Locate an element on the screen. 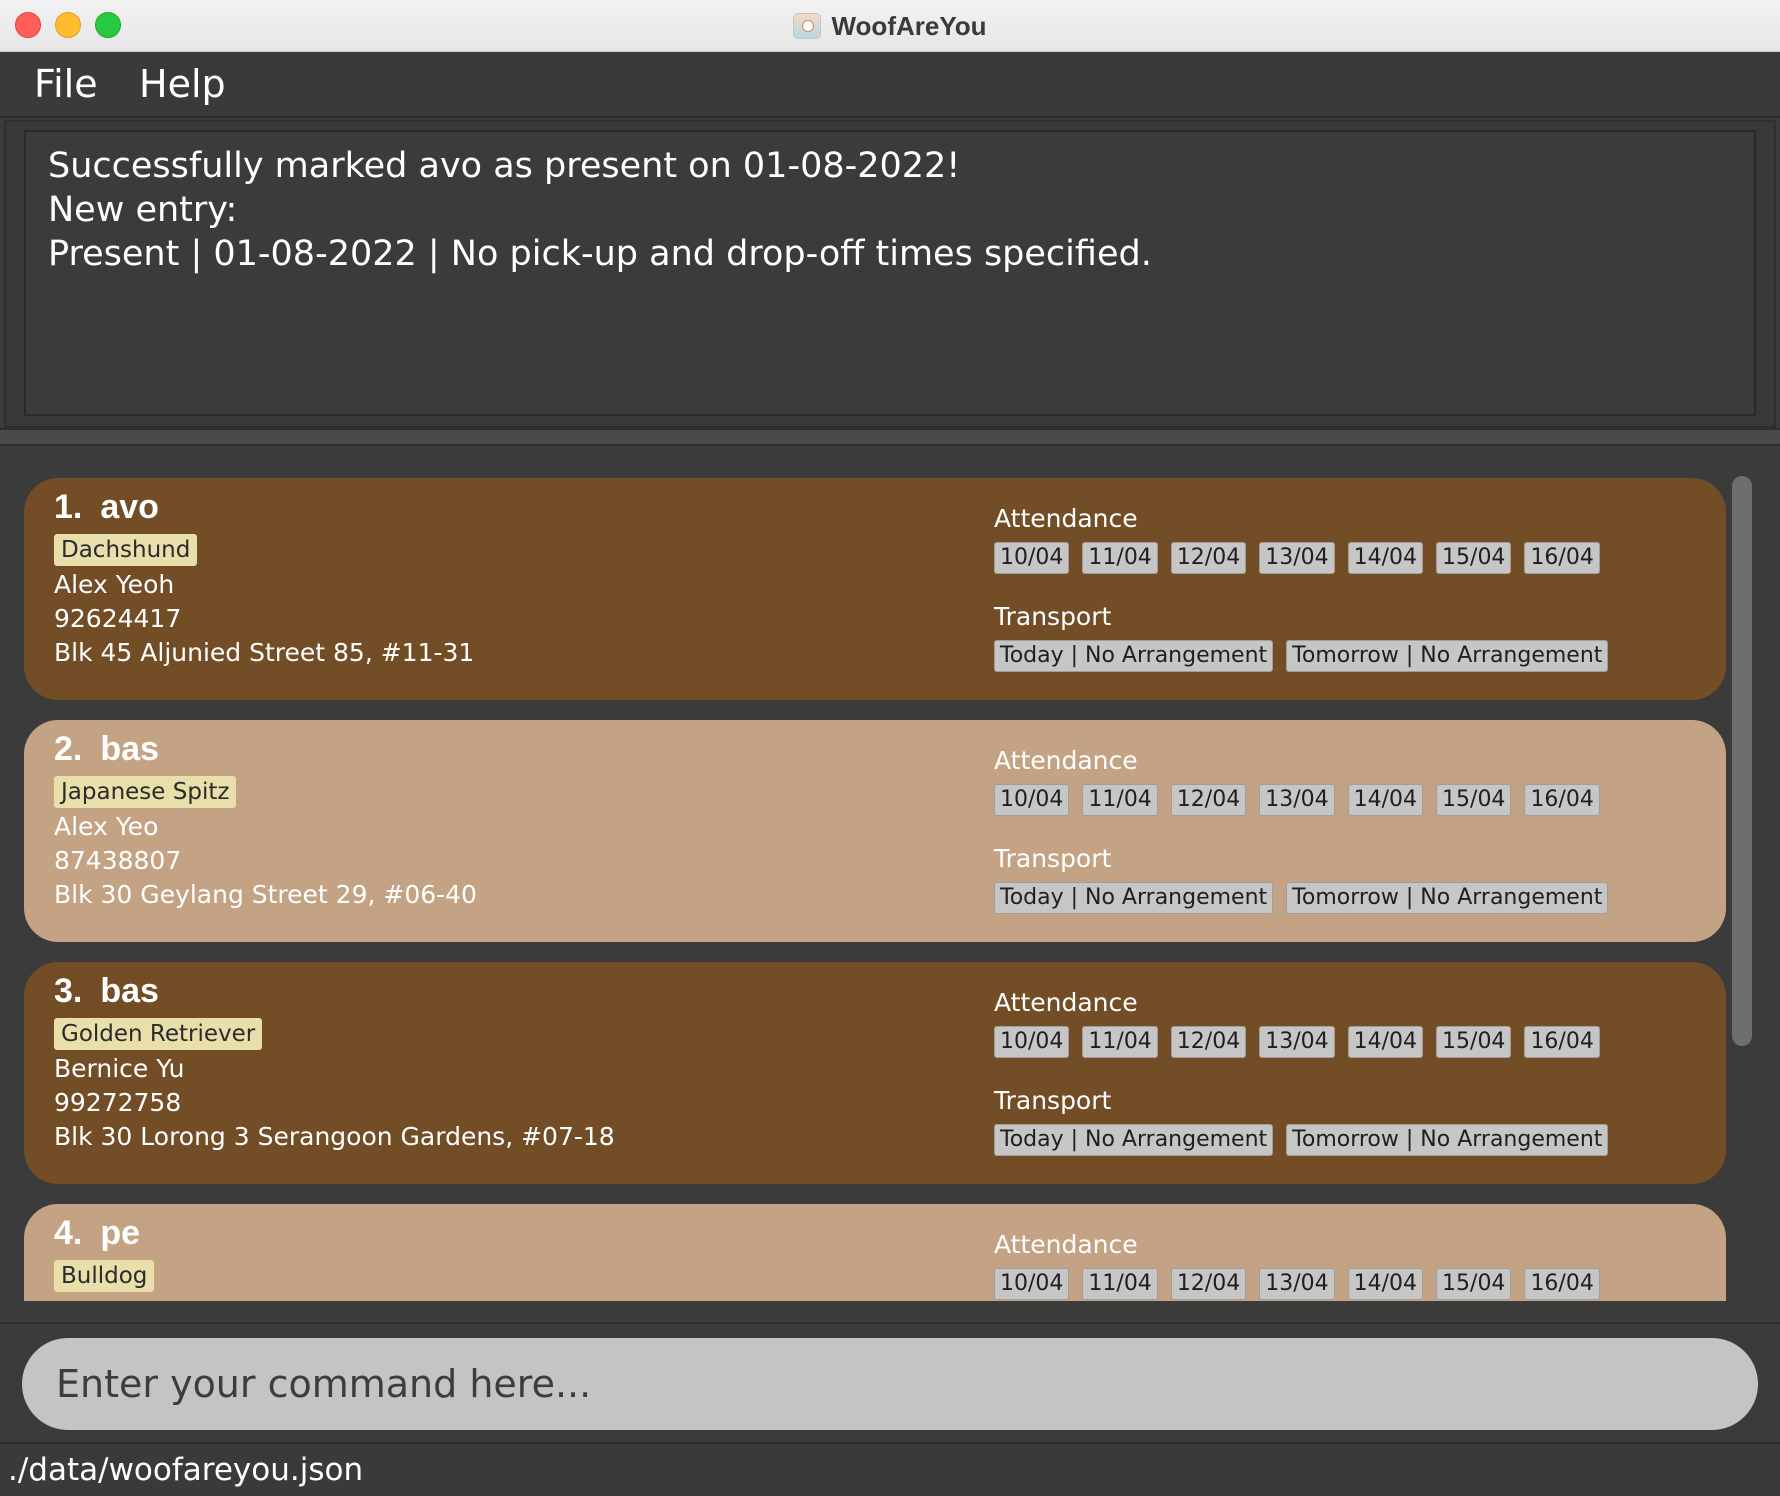  pet-name-heading: 3. bas is located at coordinates (106, 991).